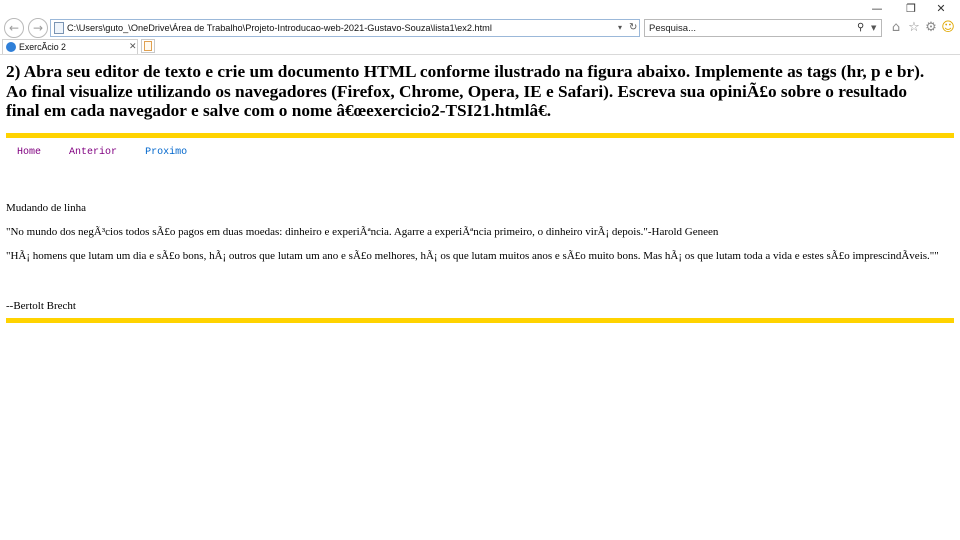 Image resolution: width=960 pixels, height=540 pixels. What do you see at coordinates (480, 320) in the screenshot?
I see `horizontal-rule-bottom` at bounding box center [480, 320].